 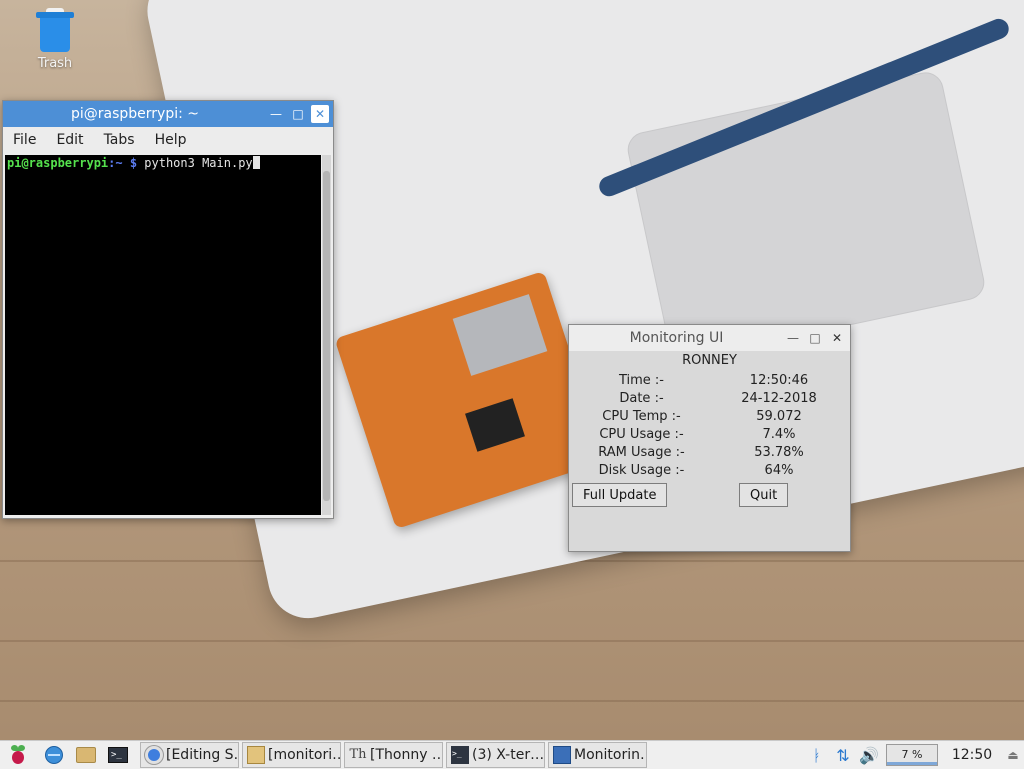 I want to click on stat-row-date: Date :- 24-12-2018, so click(x=709, y=398).